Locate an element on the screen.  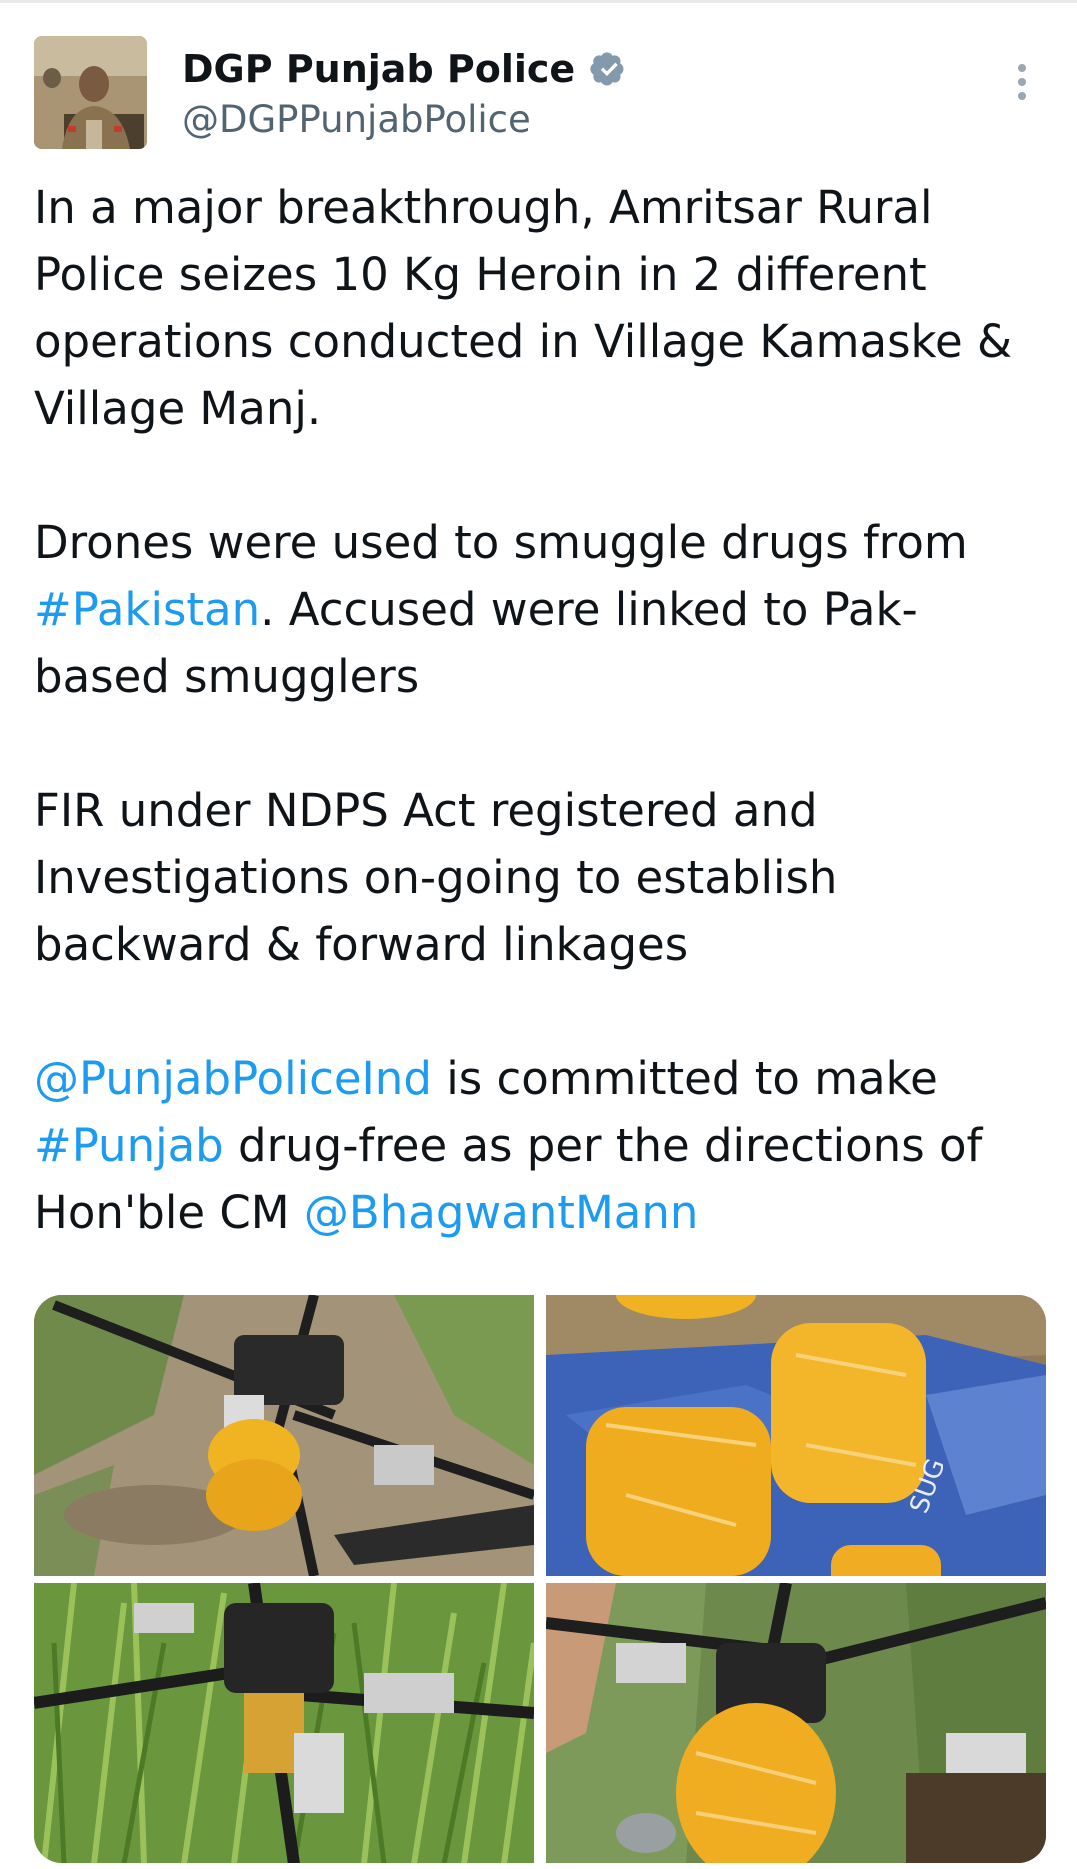
media-photo-2: SUG is located at coordinates (796, 1435).